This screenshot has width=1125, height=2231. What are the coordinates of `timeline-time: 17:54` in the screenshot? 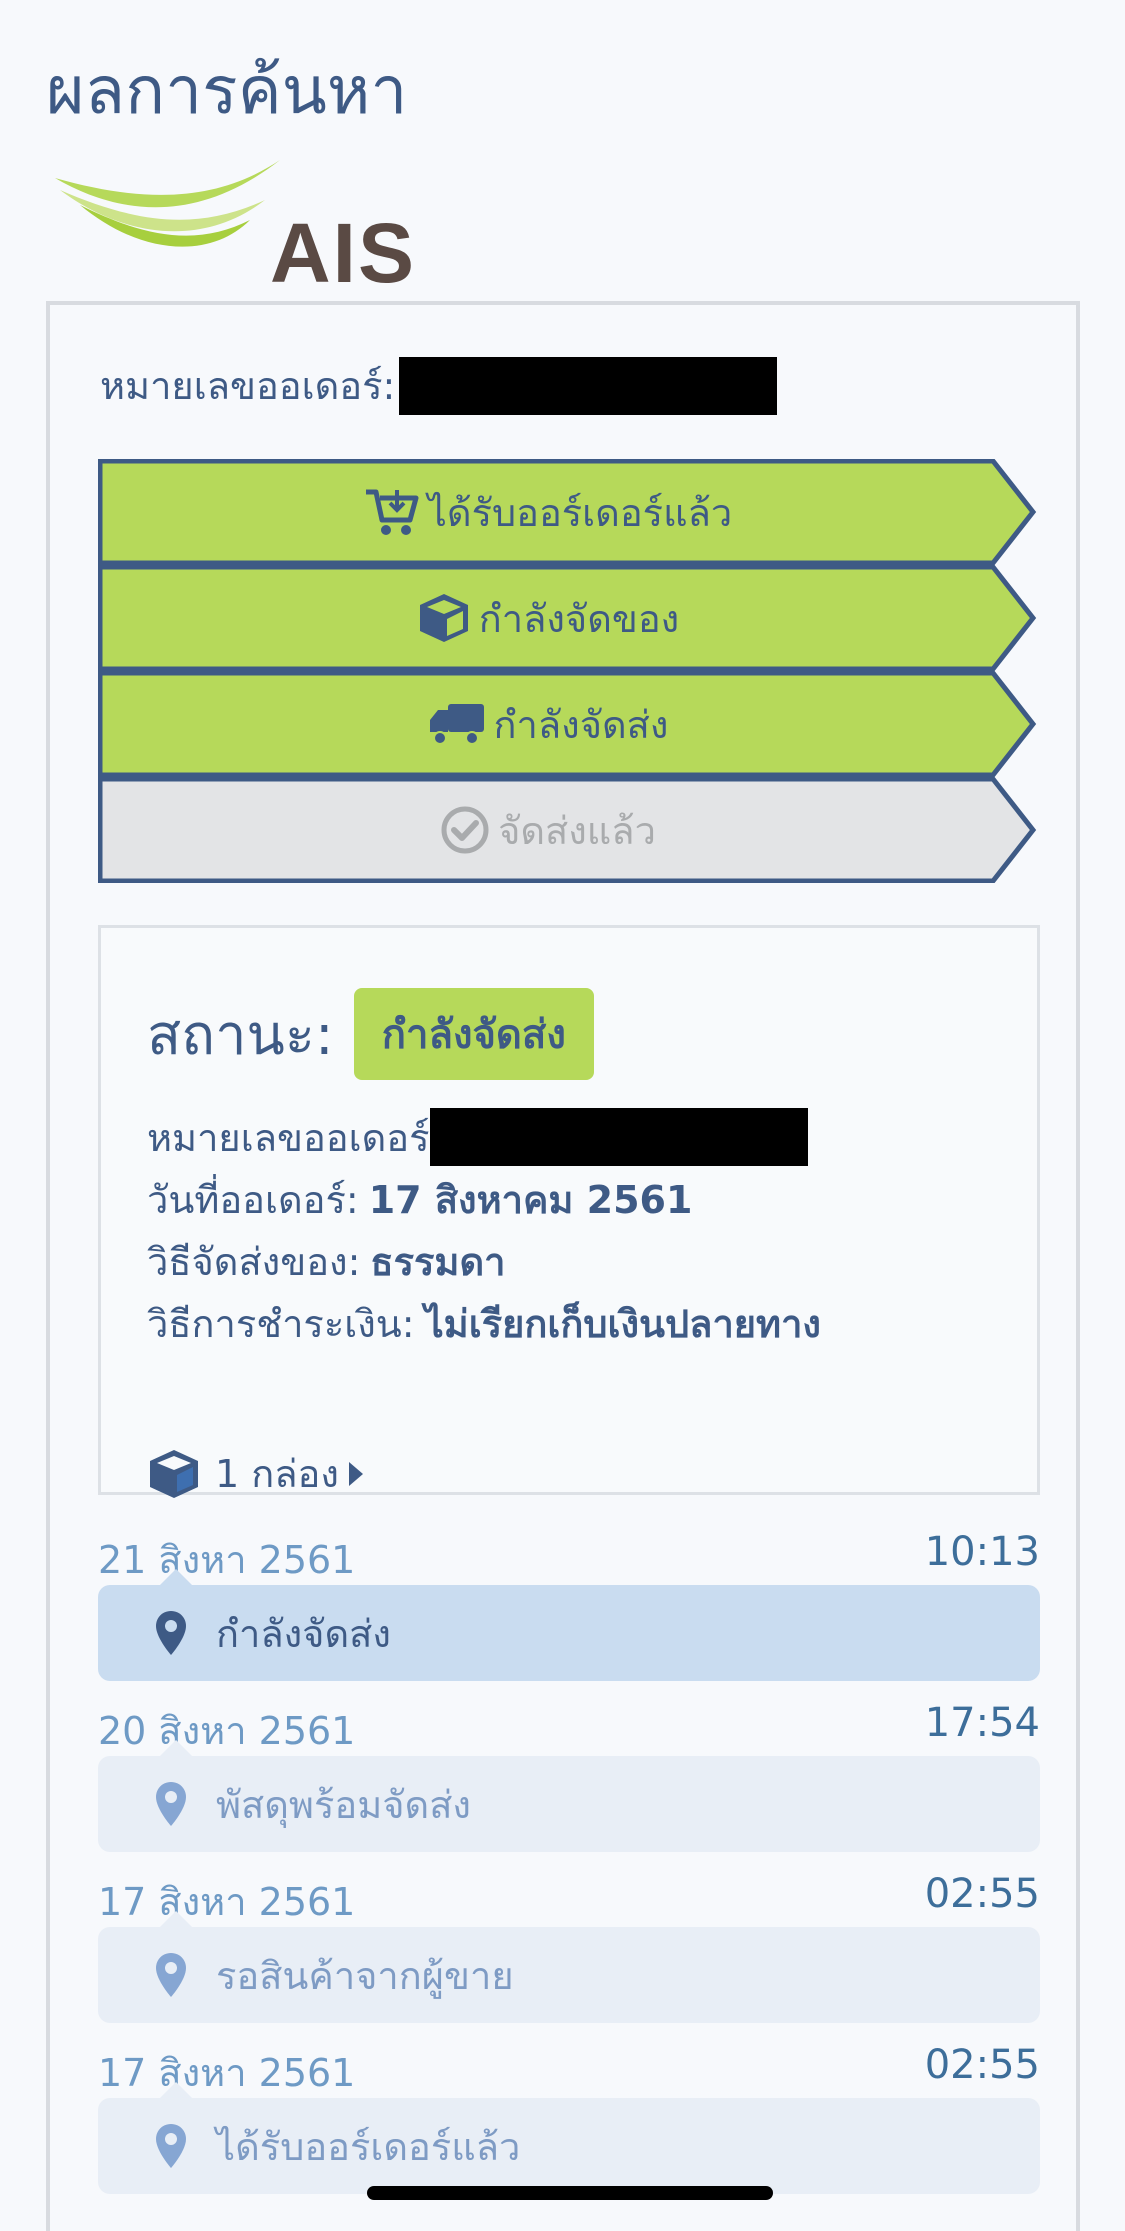 It's located at (982, 1723).